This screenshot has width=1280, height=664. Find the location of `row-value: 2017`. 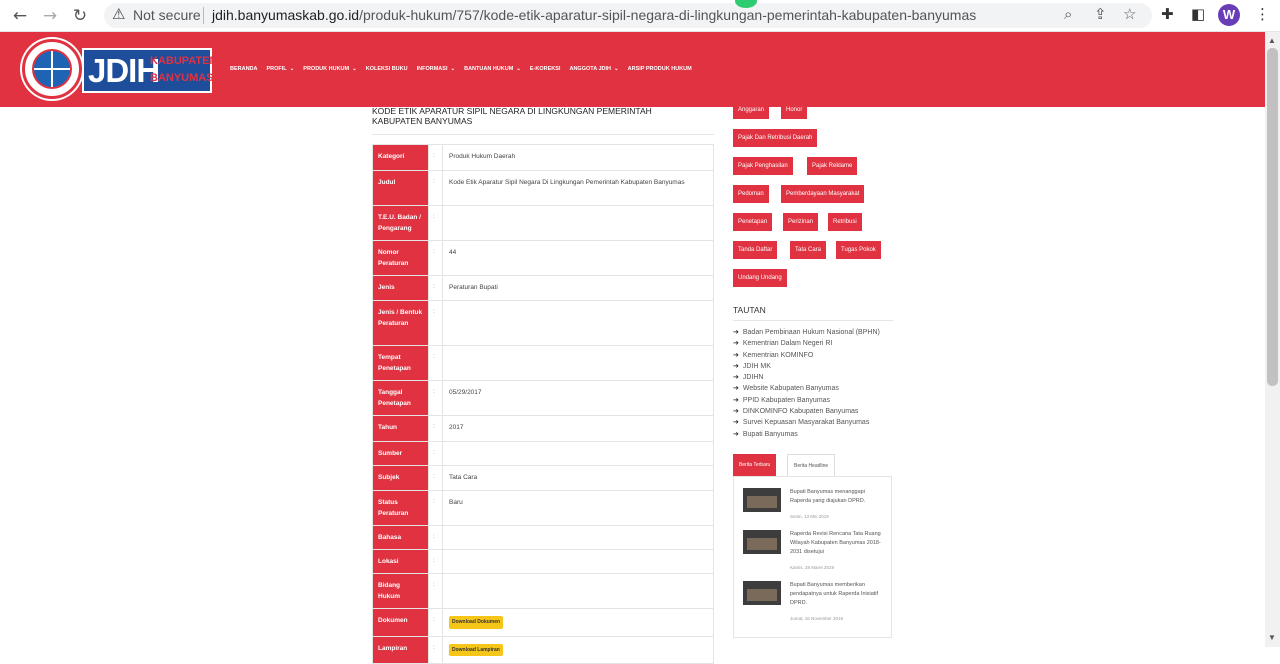

row-value: 2017 is located at coordinates (578, 428).